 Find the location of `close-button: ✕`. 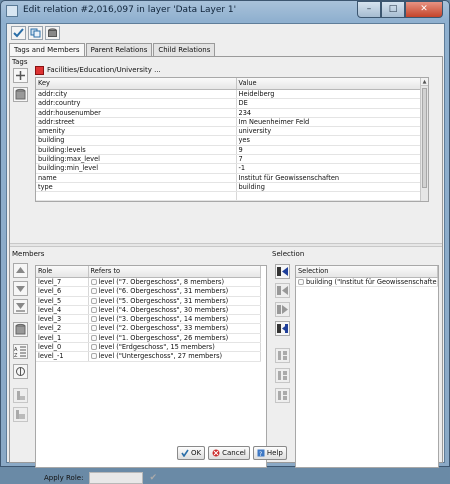

close-button: ✕ is located at coordinates (424, 9).